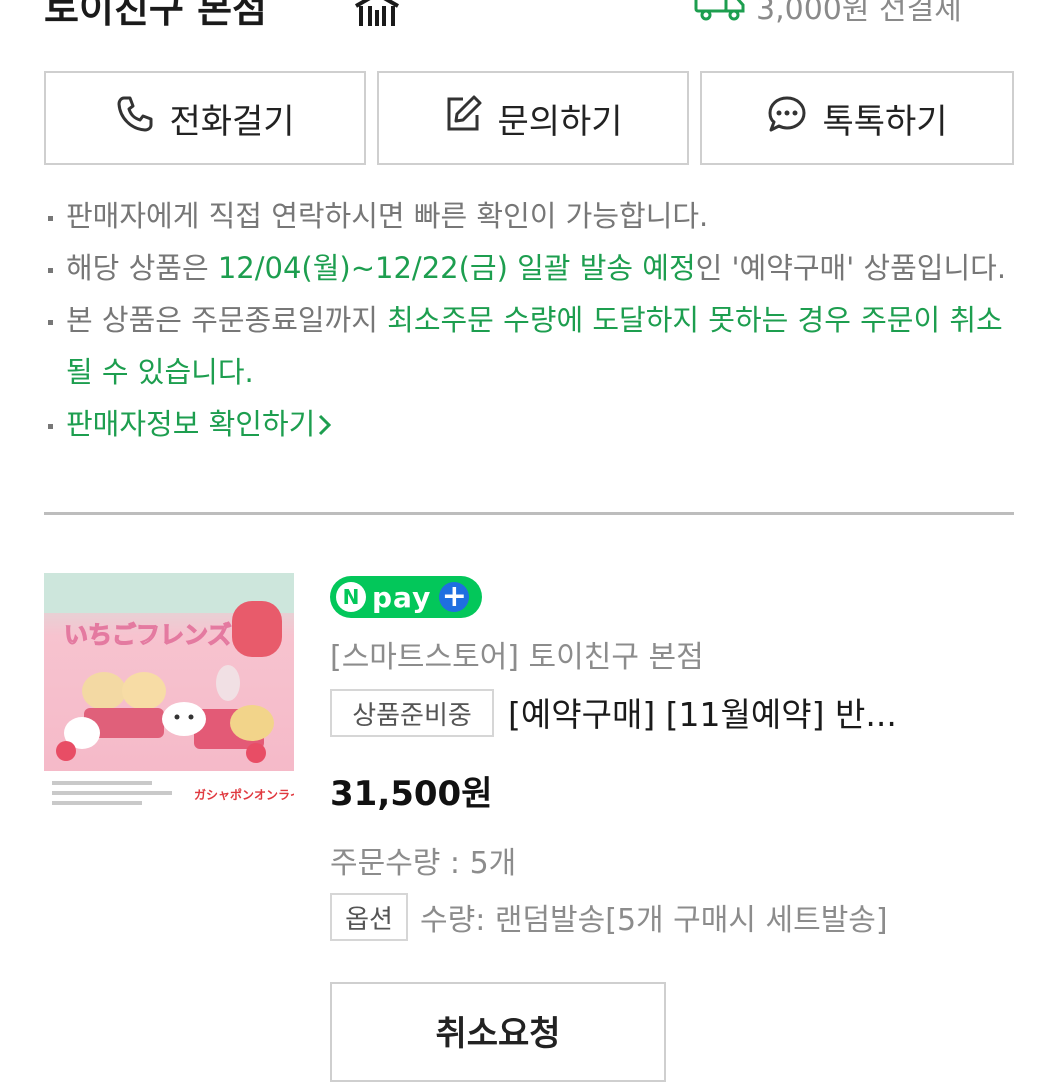 The width and height of the screenshot is (1058, 1082). What do you see at coordinates (885, 121) in the screenshot?
I see `talk-label: 톡톡하기` at bounding box center [885, 121].